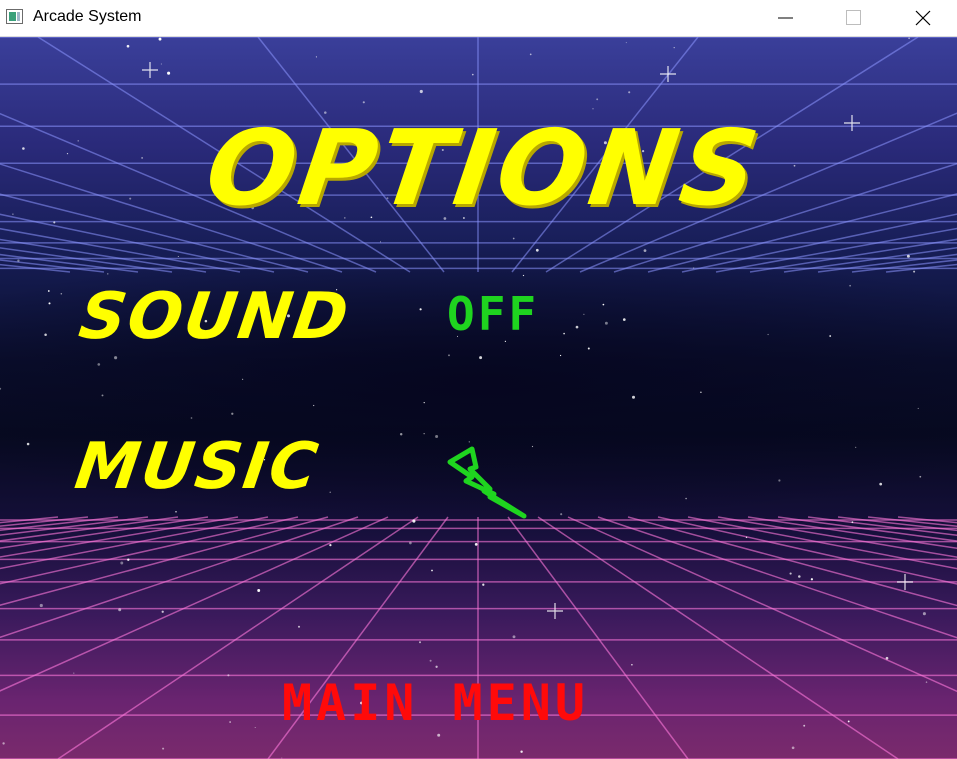  I want to click on title-bar: Arcade System, so click(478, 18).